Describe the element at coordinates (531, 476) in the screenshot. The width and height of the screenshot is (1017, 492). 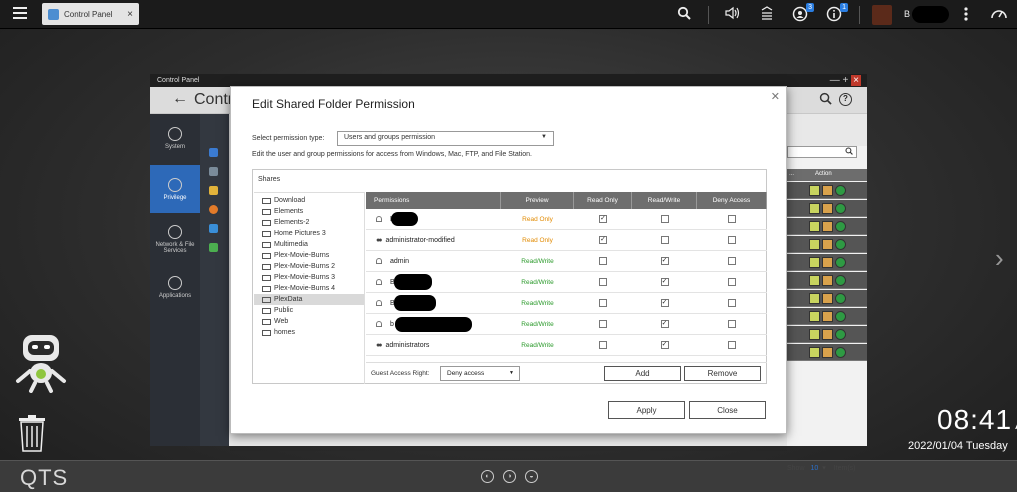
I see `dock-icon: ◒` at that location.